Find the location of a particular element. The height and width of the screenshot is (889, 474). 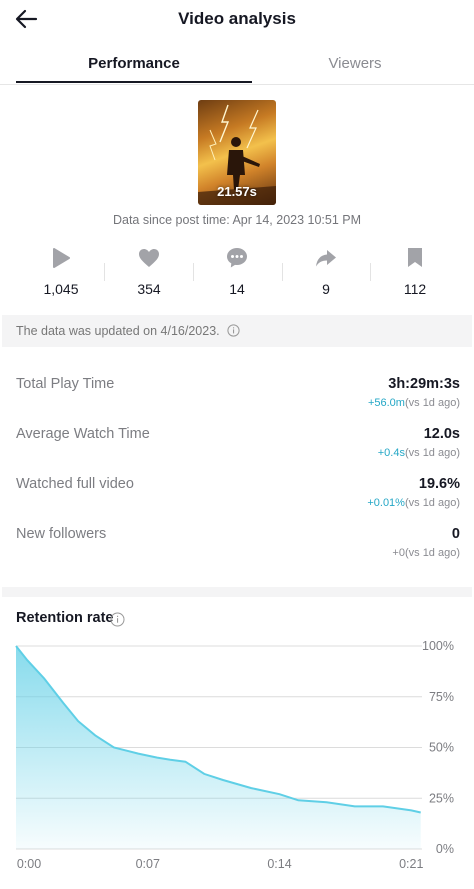

metric-value: 19.6% is located at coordinates (439, 484).